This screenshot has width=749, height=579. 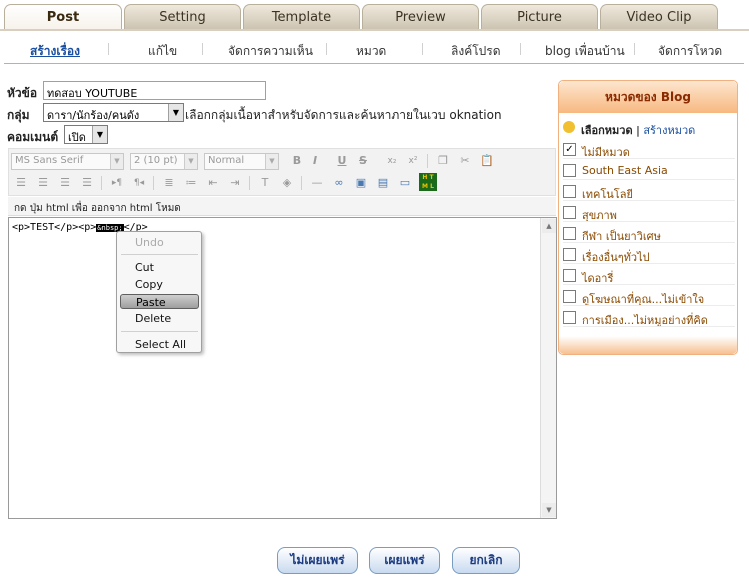 I want to click on align-left-icon: ☰, so click(x=21, y=183).